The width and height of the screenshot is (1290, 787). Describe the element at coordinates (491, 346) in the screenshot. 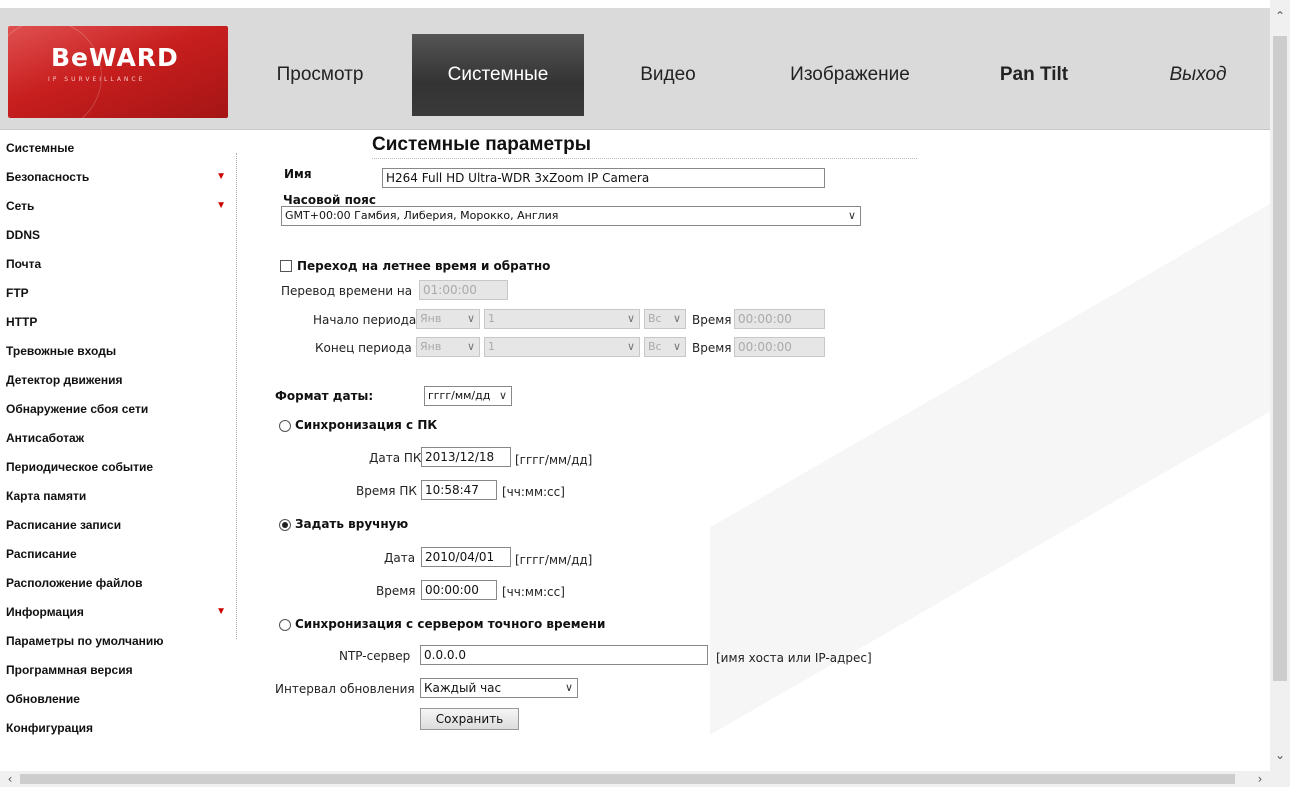

I see `end-week-value: 1` at that location.